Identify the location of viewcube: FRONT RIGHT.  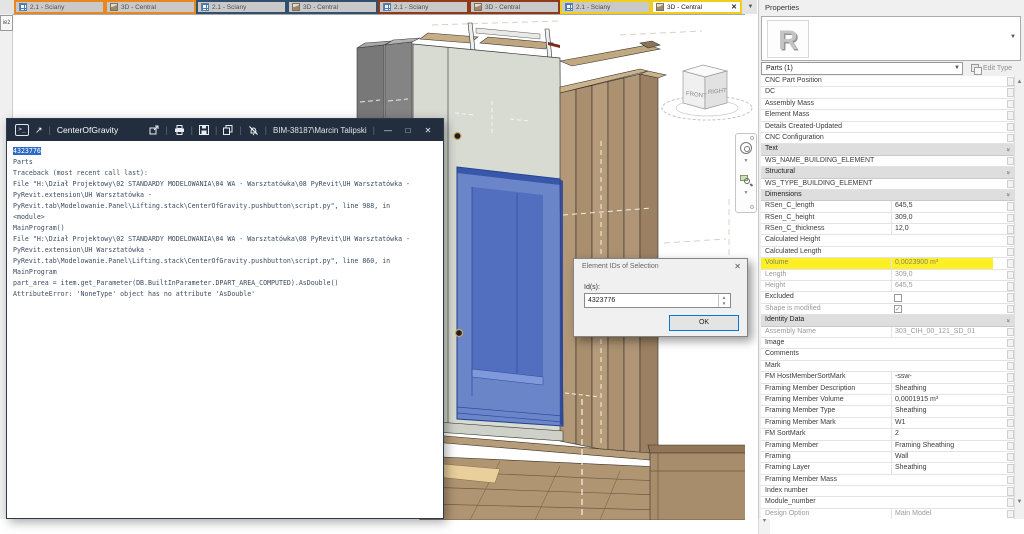
(713, 90).